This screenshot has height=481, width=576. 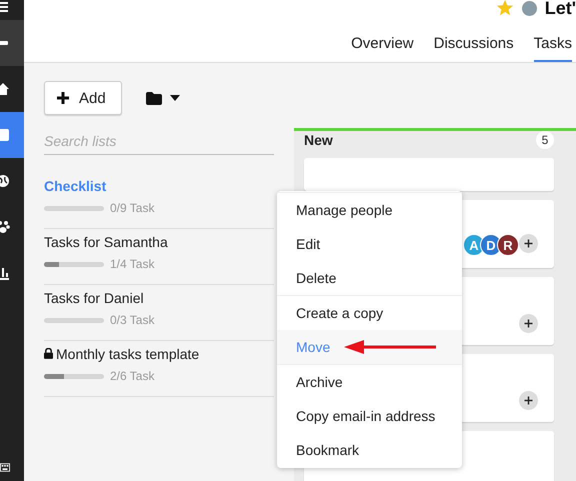 I want to click on task-count: 0/9 Task, so click(x=132, y=208).